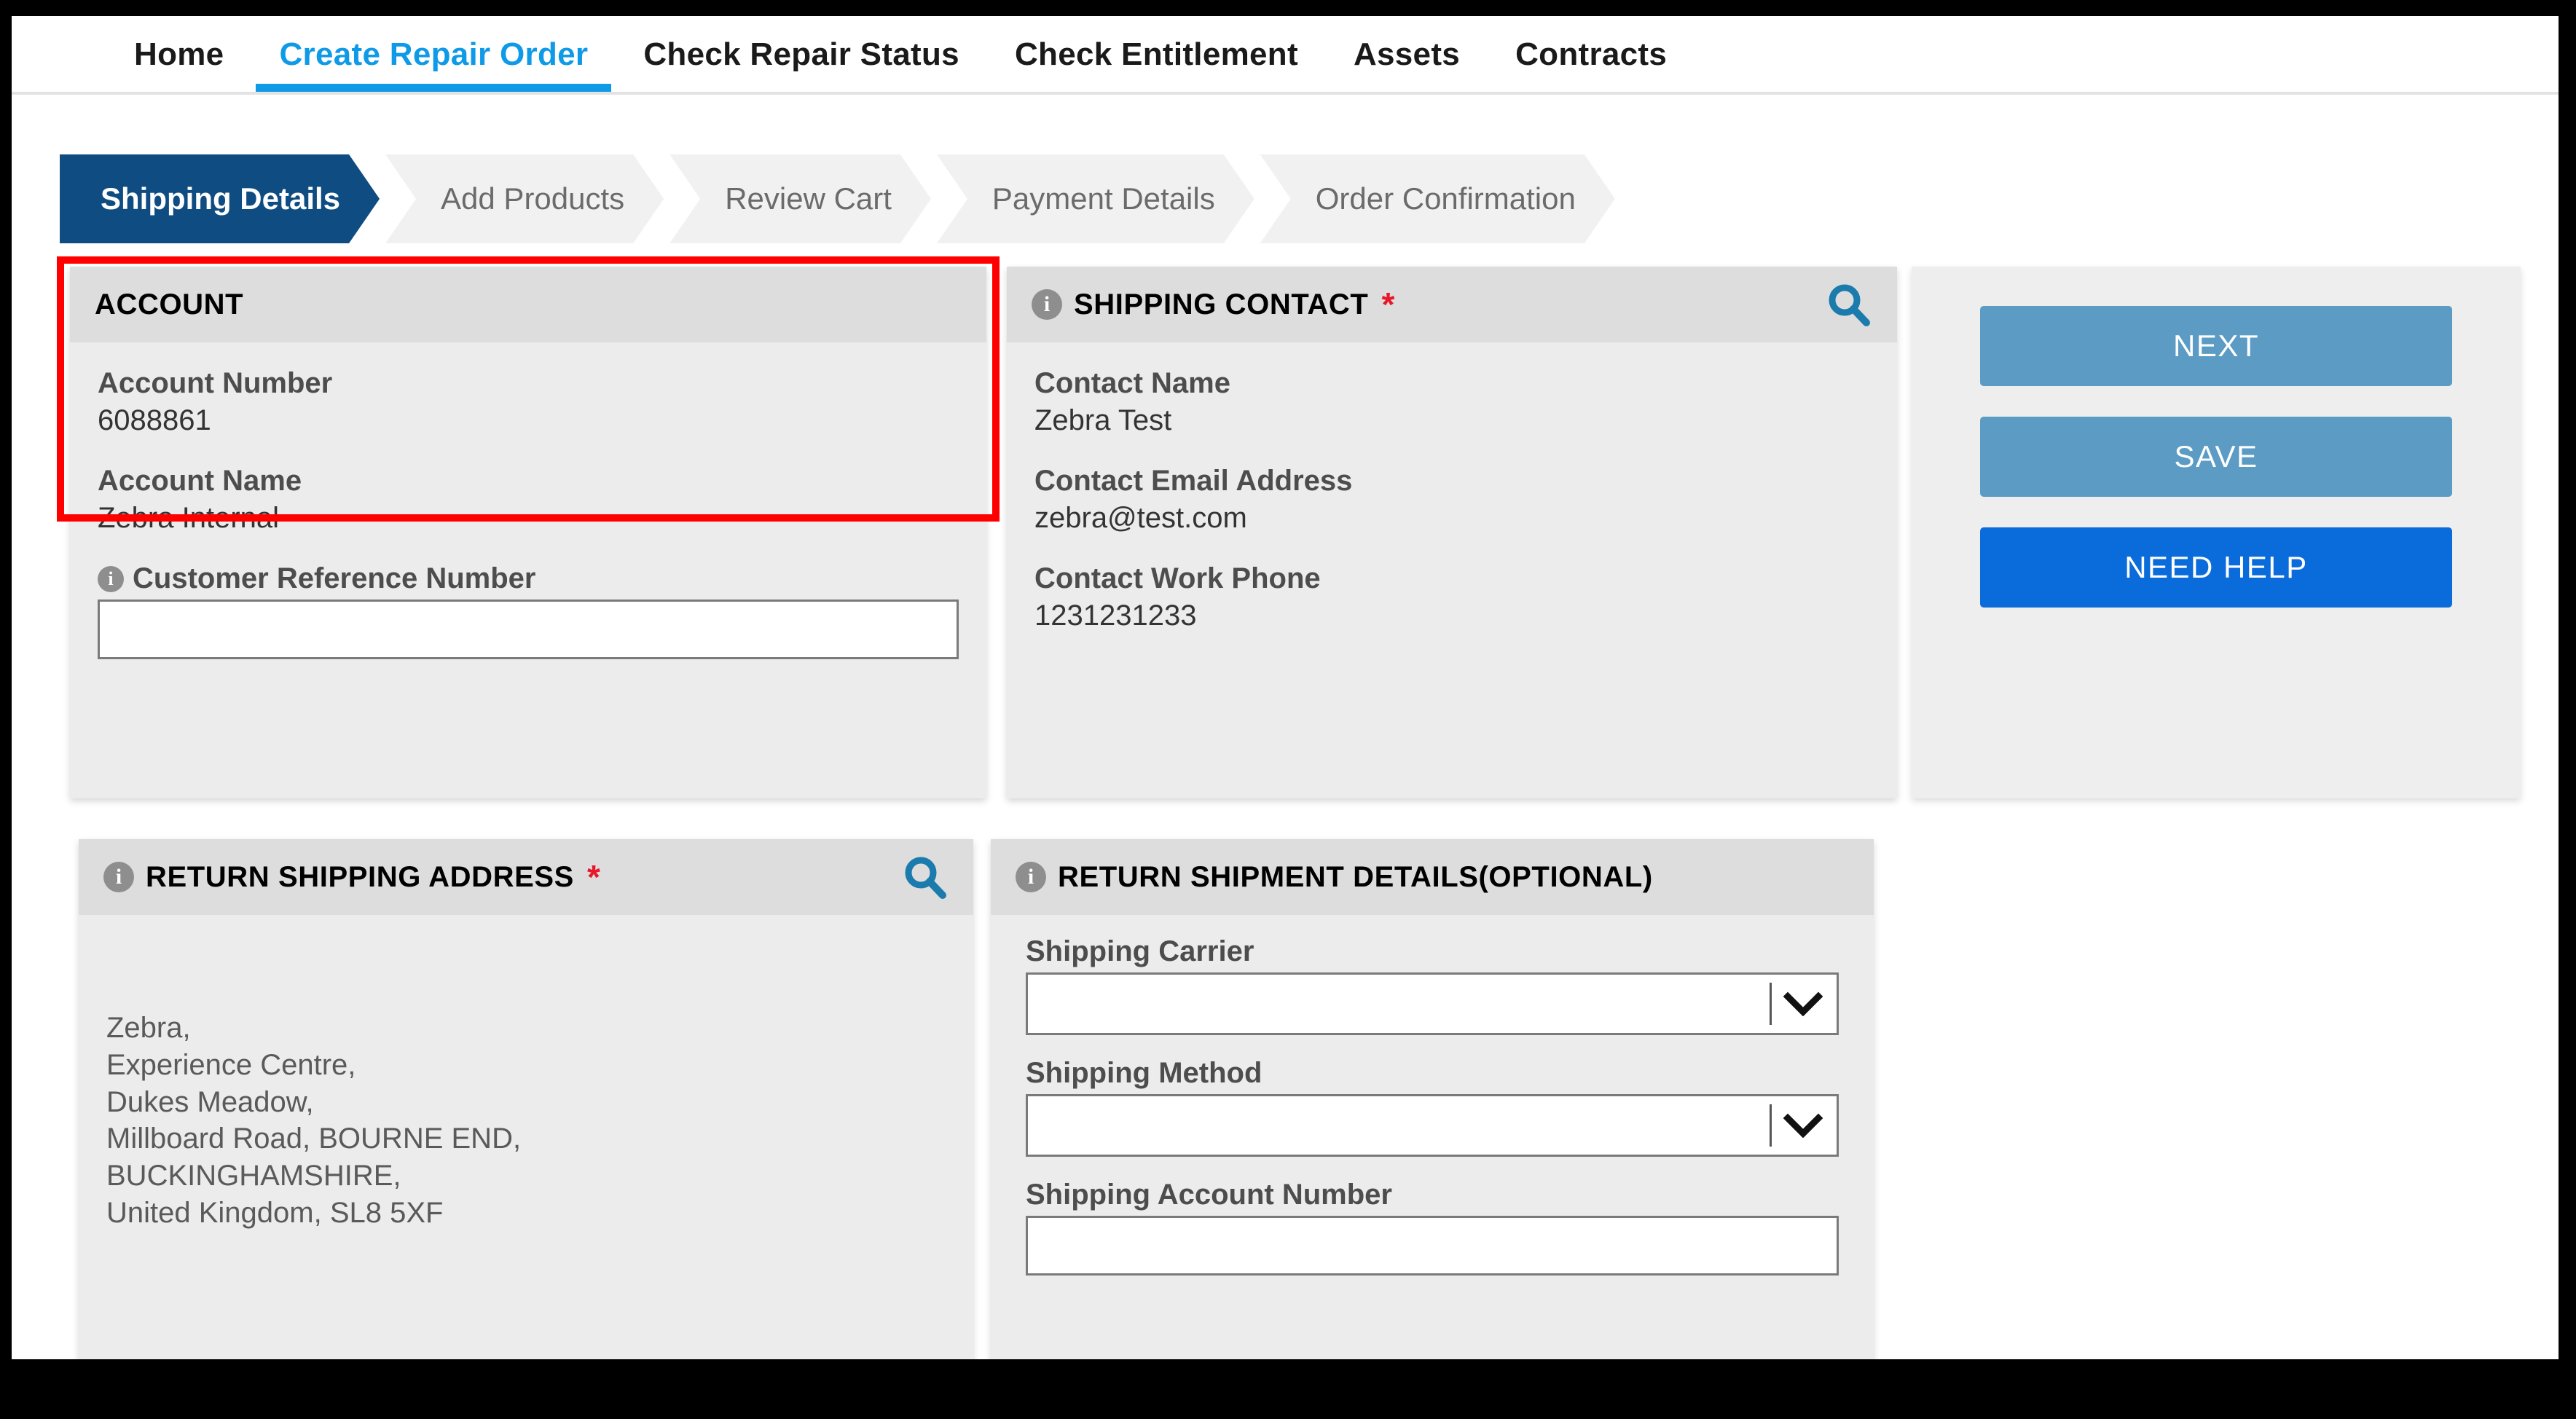 The width and height of the screenshot is (2576, 1419). Describe the element at coordinates (1095, 199) in the screenshot. I see `step-payment-details: Payment Details` at that location.